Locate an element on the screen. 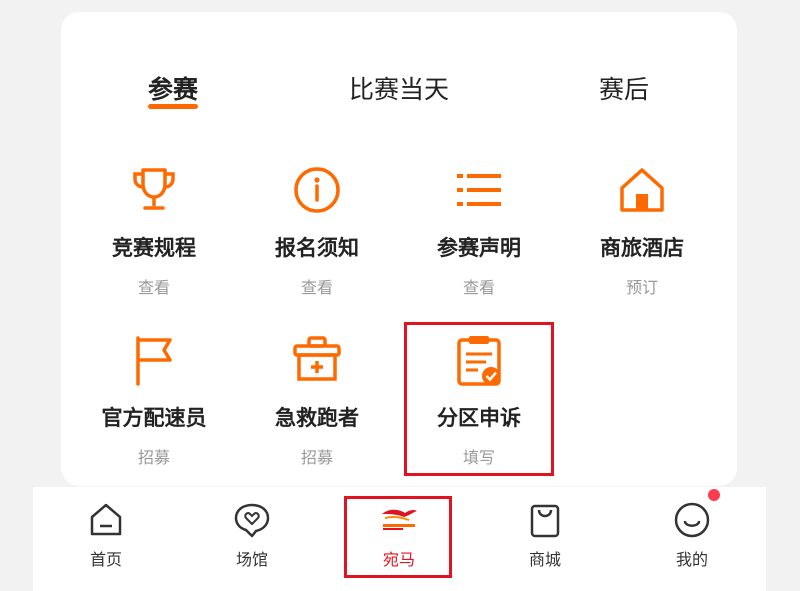 Image resolution: width=800 pixels, height=591 pixels. grid-item-subtitle: 预订 is located at coordinates (641, 287).